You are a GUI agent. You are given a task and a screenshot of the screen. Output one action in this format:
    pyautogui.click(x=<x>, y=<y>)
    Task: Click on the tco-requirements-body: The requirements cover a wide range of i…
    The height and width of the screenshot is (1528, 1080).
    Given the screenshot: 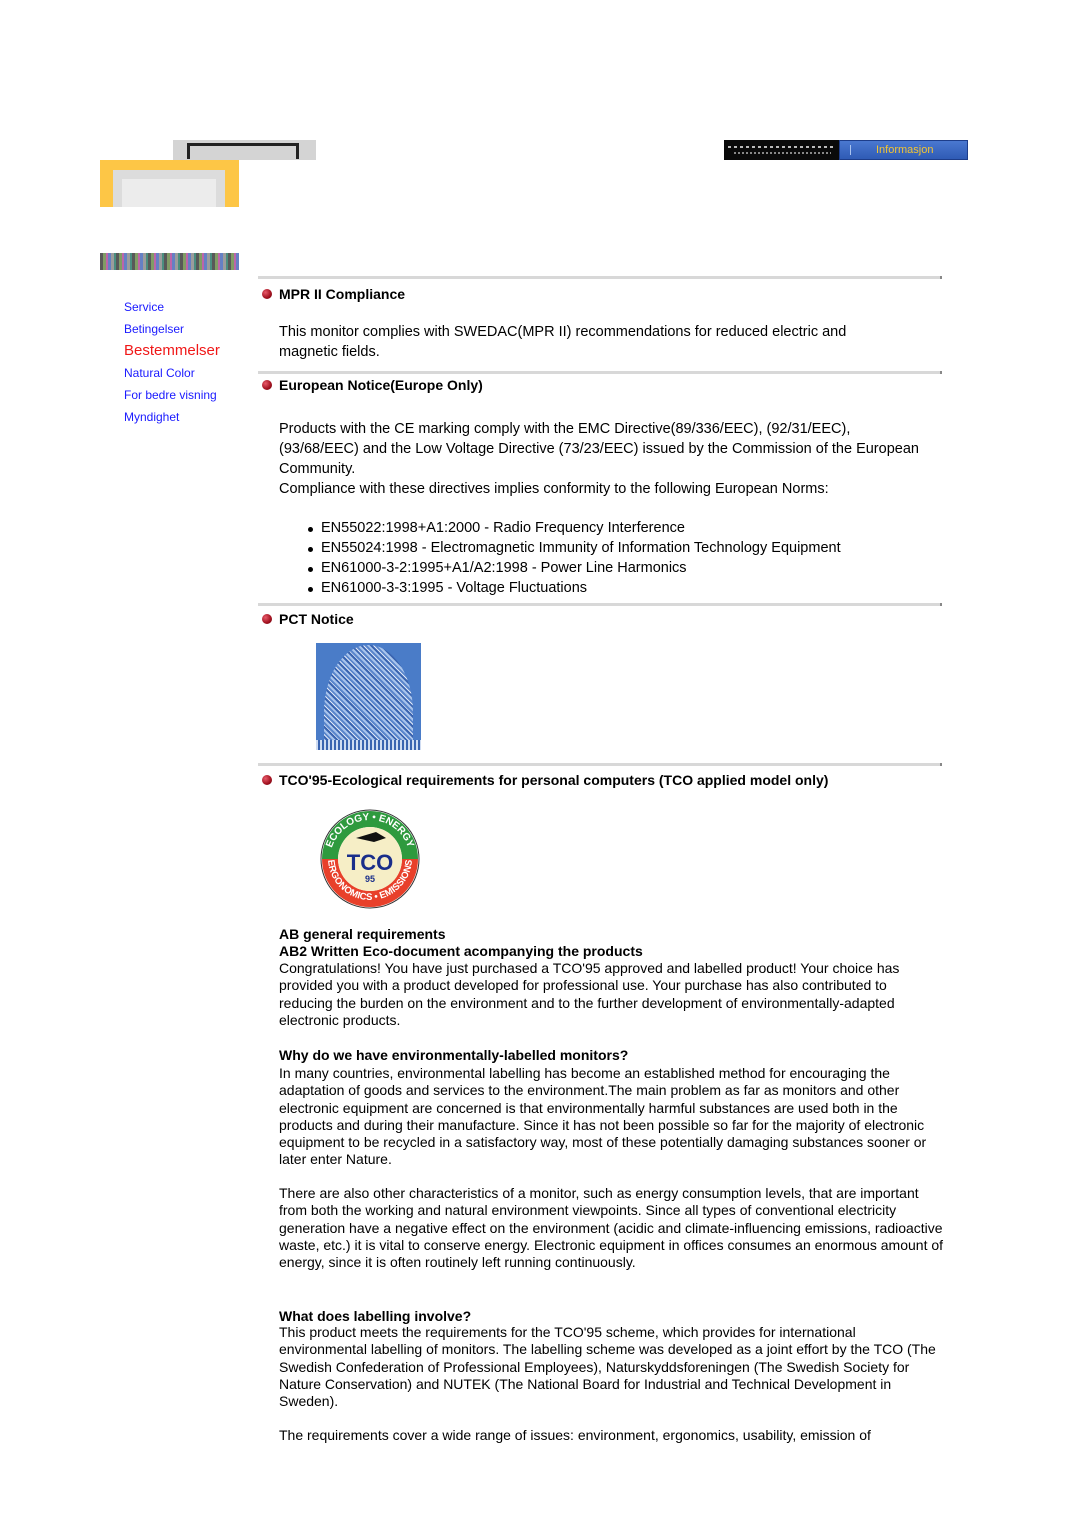 What is the action you would take?
    pyautogui.click(x=575, y=1435)
    